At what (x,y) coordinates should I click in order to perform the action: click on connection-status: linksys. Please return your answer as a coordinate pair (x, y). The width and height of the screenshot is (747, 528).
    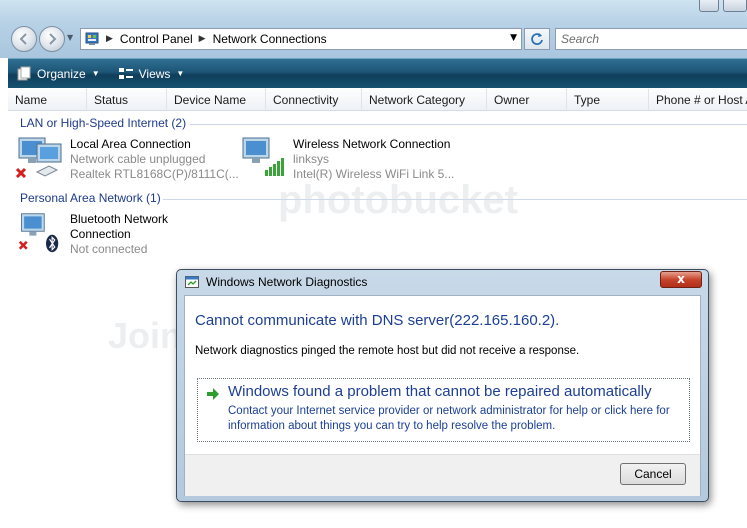
    Looking at the image, I should click on (311, 159).